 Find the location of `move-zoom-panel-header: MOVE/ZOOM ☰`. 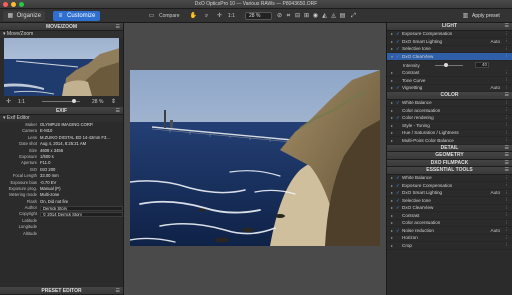

move-zoom-panel-header: MOVE/ZOOM ☰ is located at coordinates (61, 27).